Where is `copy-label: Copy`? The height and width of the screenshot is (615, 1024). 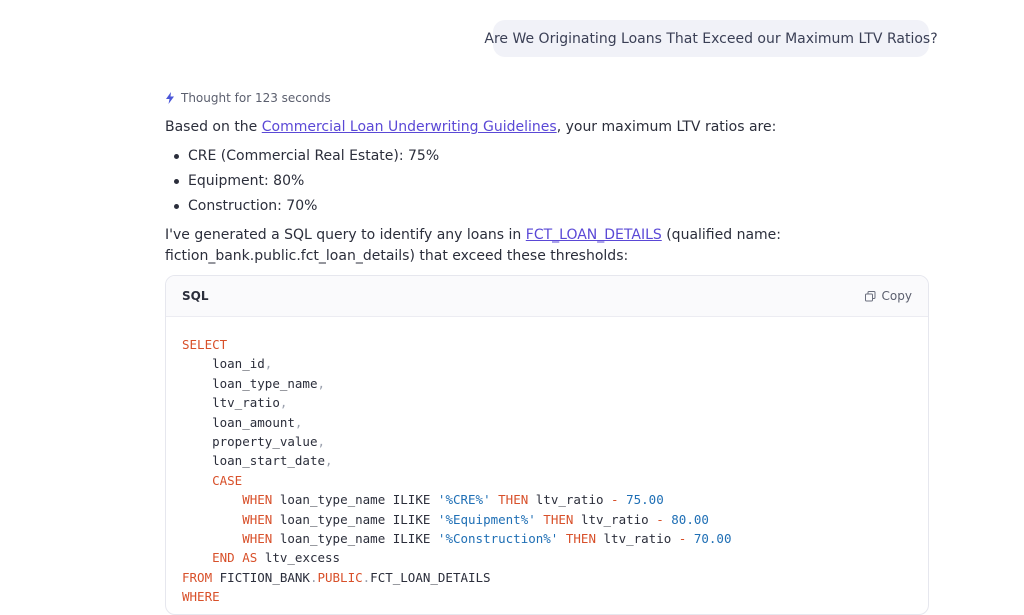
copy-label: Copy is located at coordinates (896, 296).